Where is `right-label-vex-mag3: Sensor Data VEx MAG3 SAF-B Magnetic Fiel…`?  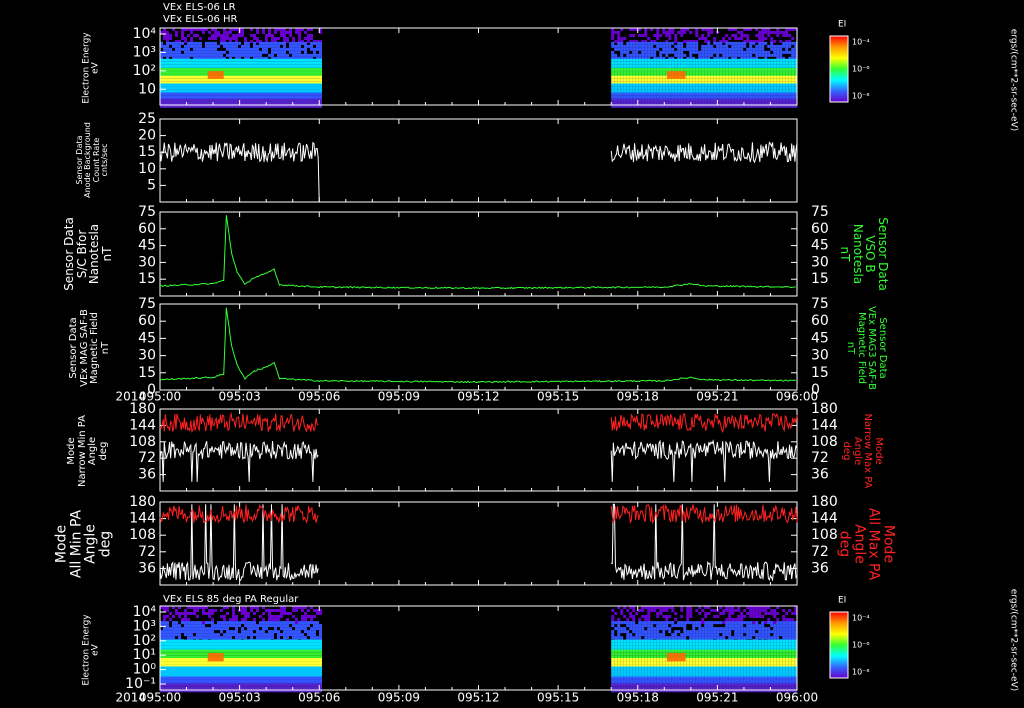
right-label-vex-mag3: Sensor Data VEx MAG3 SAF-B Magnetic Fiel… is located at coordinates (867, 348).